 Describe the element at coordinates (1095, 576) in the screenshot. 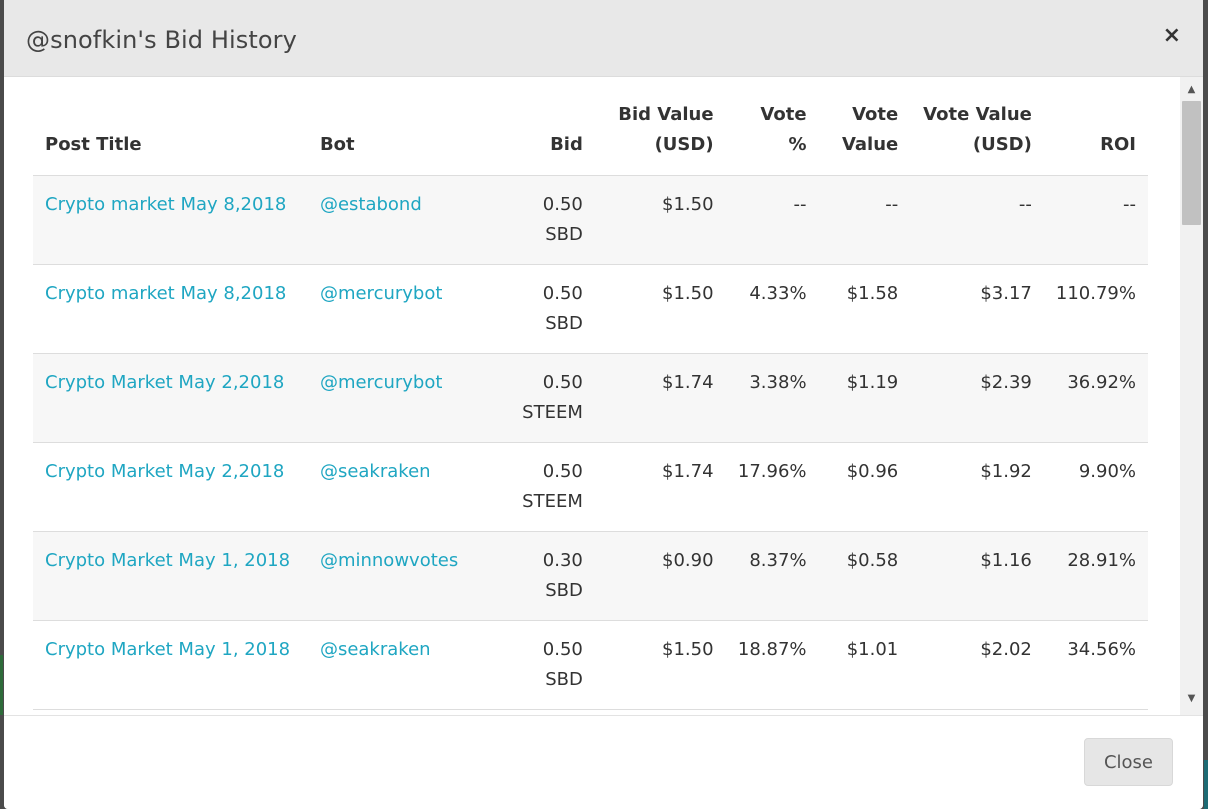

I see `roi-cell: 28.91%` at that location.